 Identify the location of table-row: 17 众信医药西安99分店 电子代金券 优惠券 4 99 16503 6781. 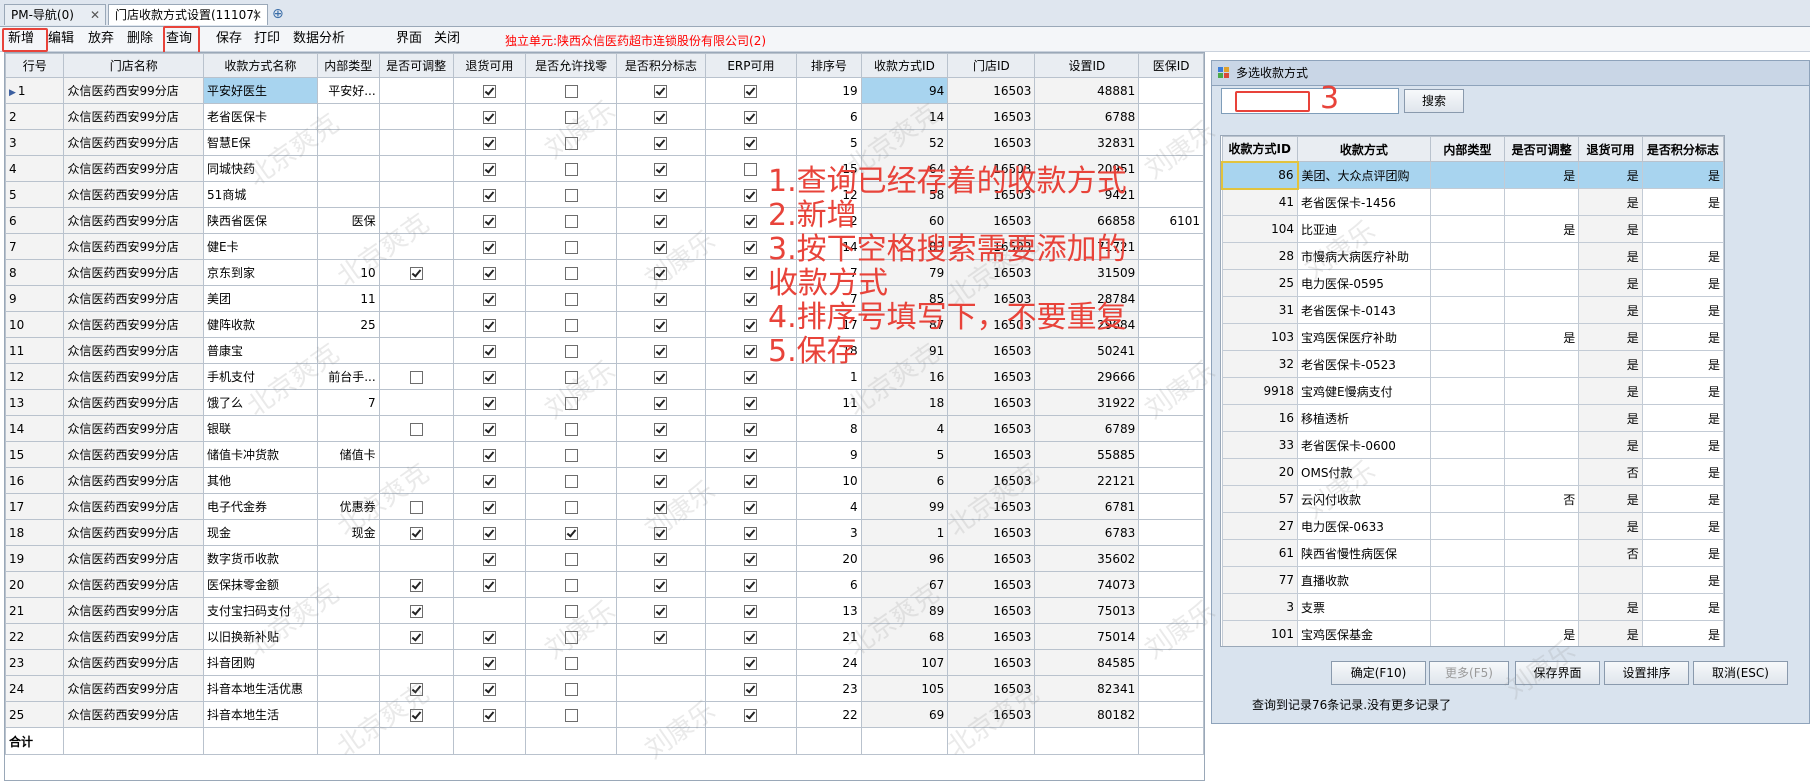
(604, 506).